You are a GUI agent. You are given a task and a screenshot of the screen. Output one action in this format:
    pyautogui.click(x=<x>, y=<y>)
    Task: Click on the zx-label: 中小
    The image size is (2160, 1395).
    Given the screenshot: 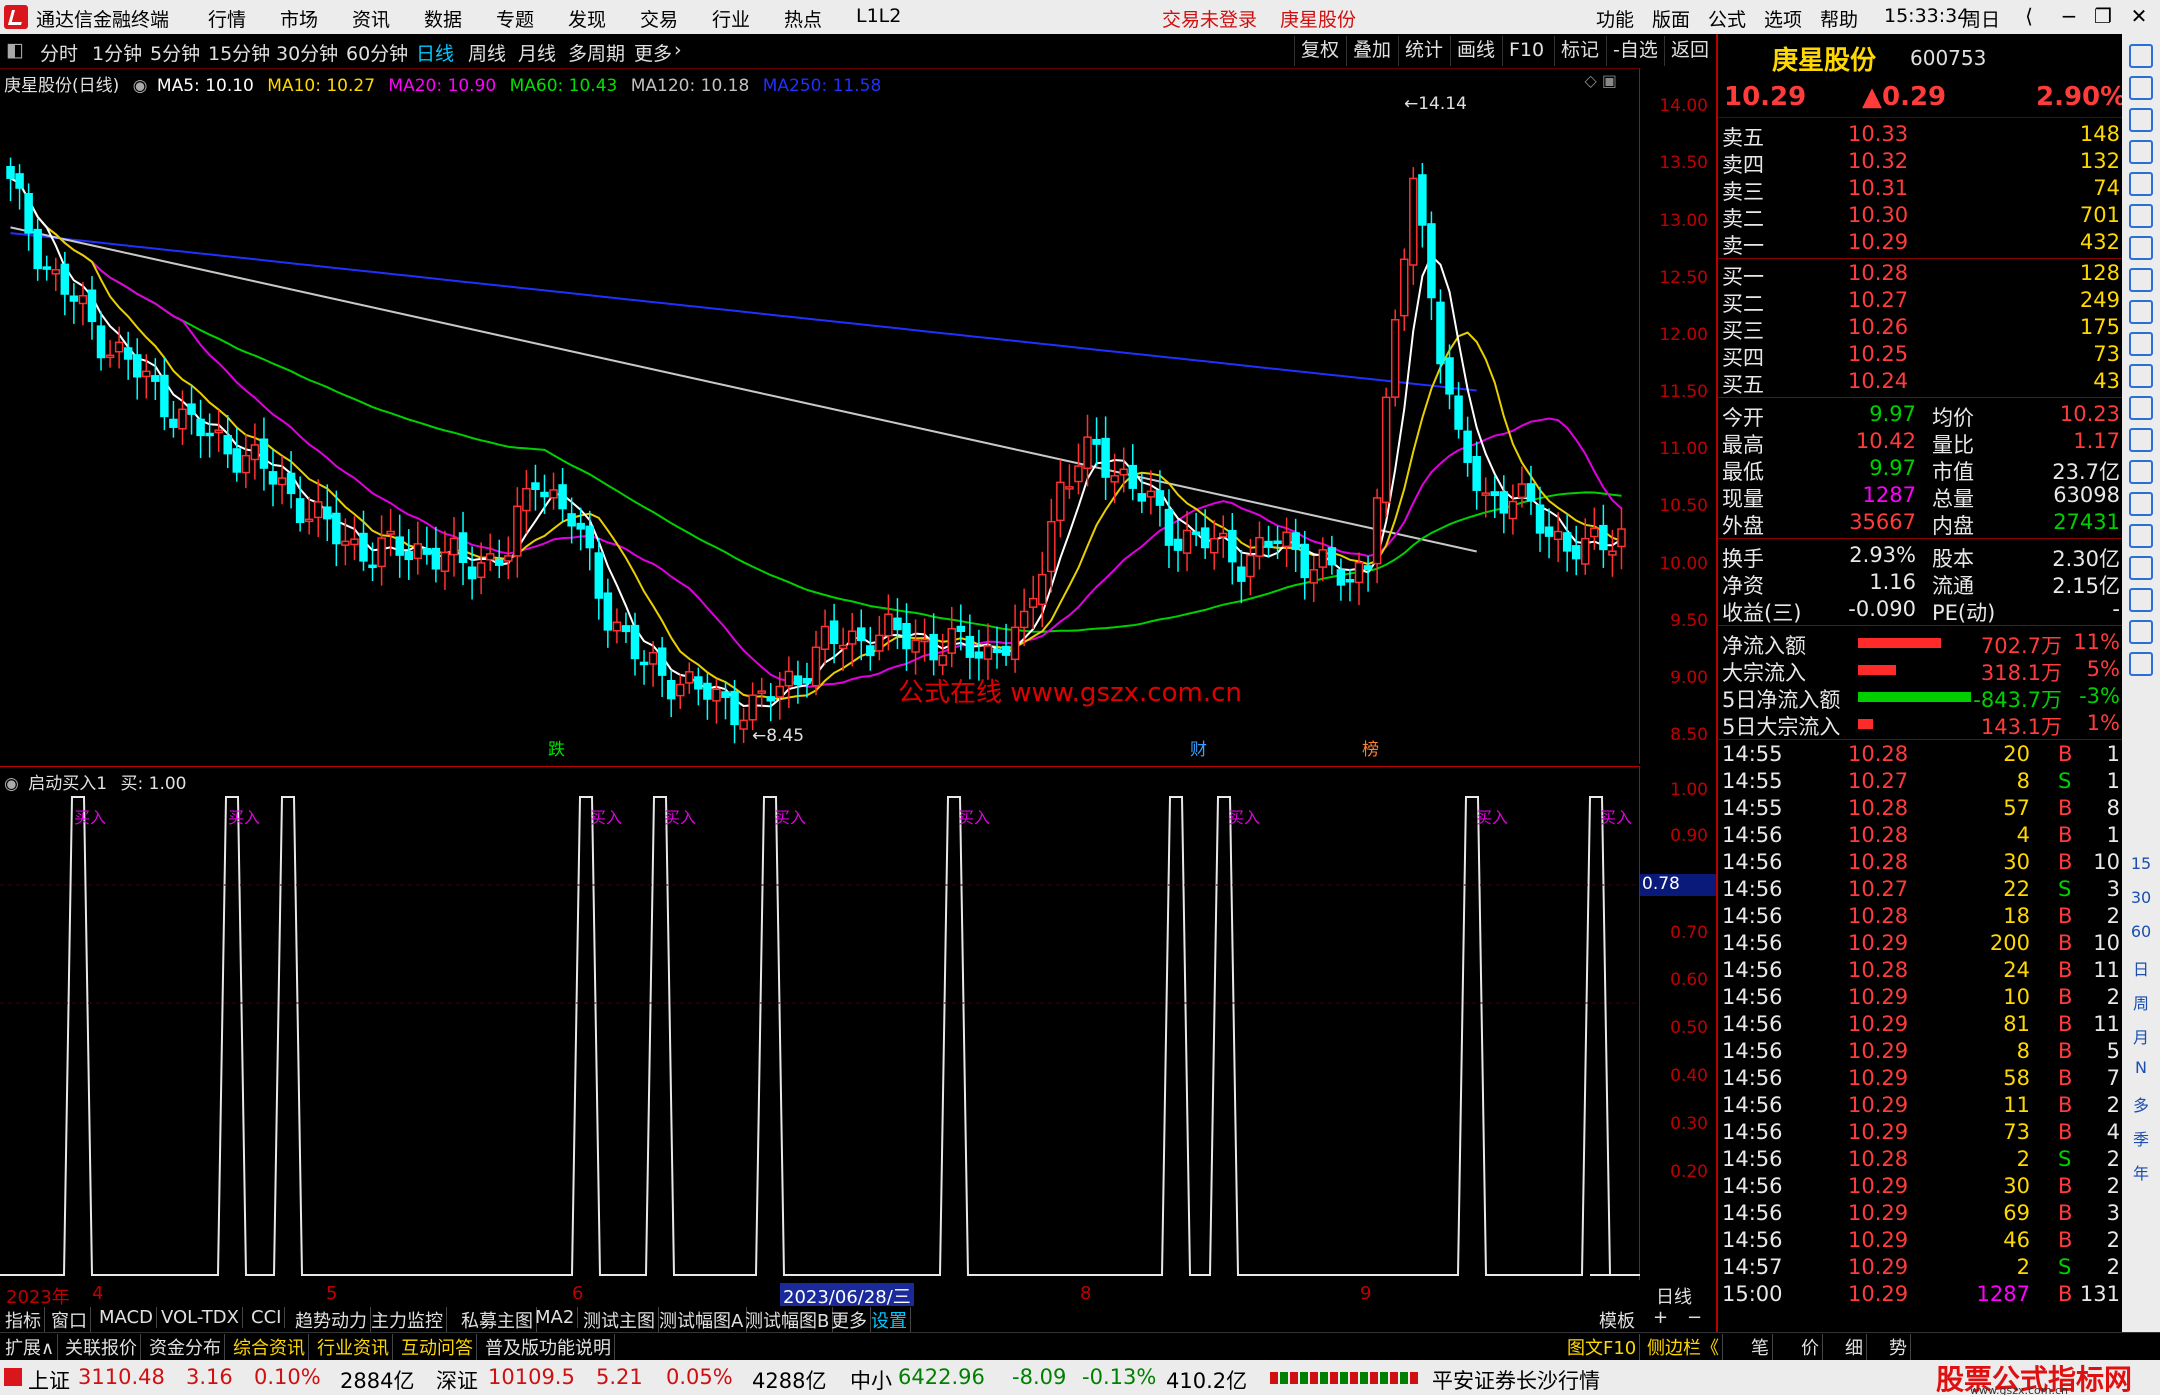 What is the action you would take?
    pyautogui.click(x=871, y=1380)
    